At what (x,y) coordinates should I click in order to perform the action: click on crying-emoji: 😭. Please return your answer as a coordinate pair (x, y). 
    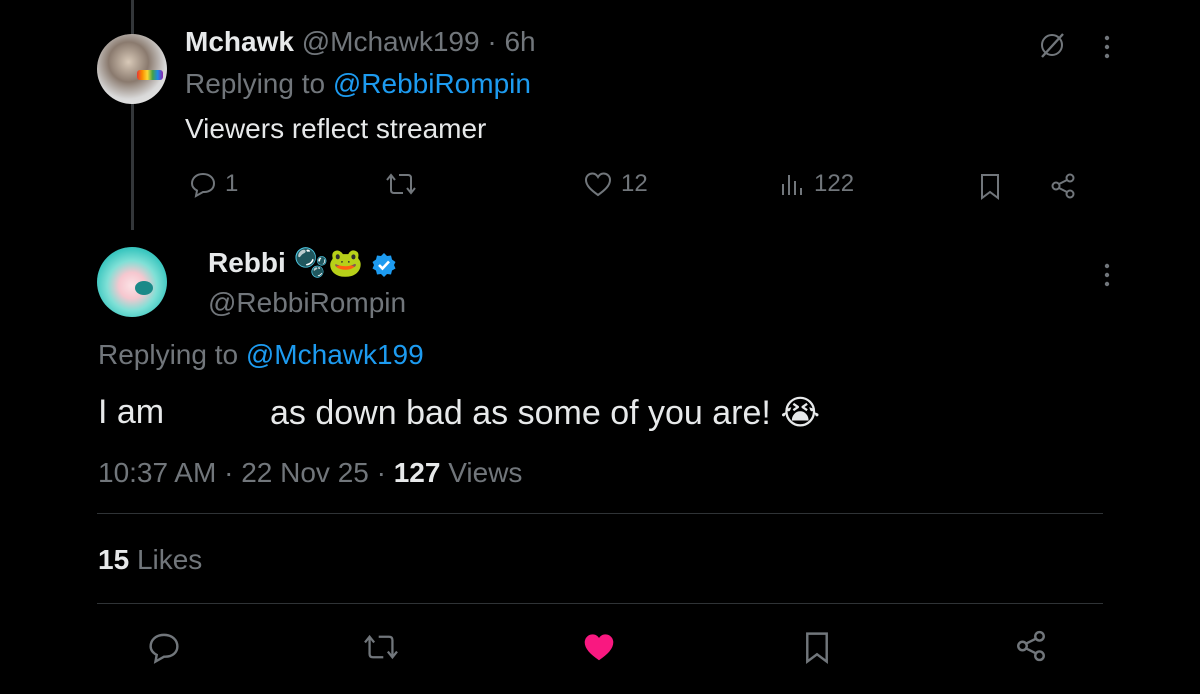
    Looking at the image, I should click on (800, 413).